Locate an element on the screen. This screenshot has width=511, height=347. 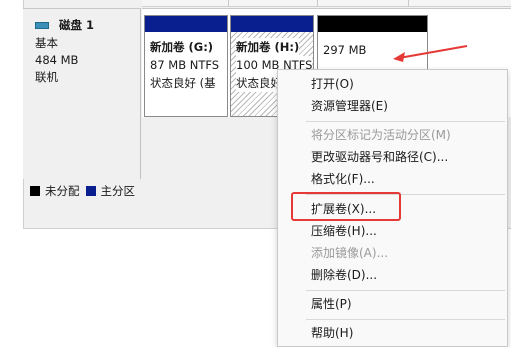
annotation-arrow-icon is located at coordinates (430, 53).